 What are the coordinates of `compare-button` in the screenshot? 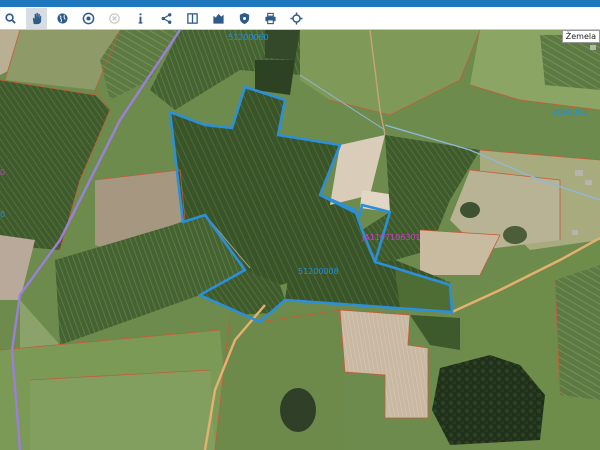 It's located at (192, 18).